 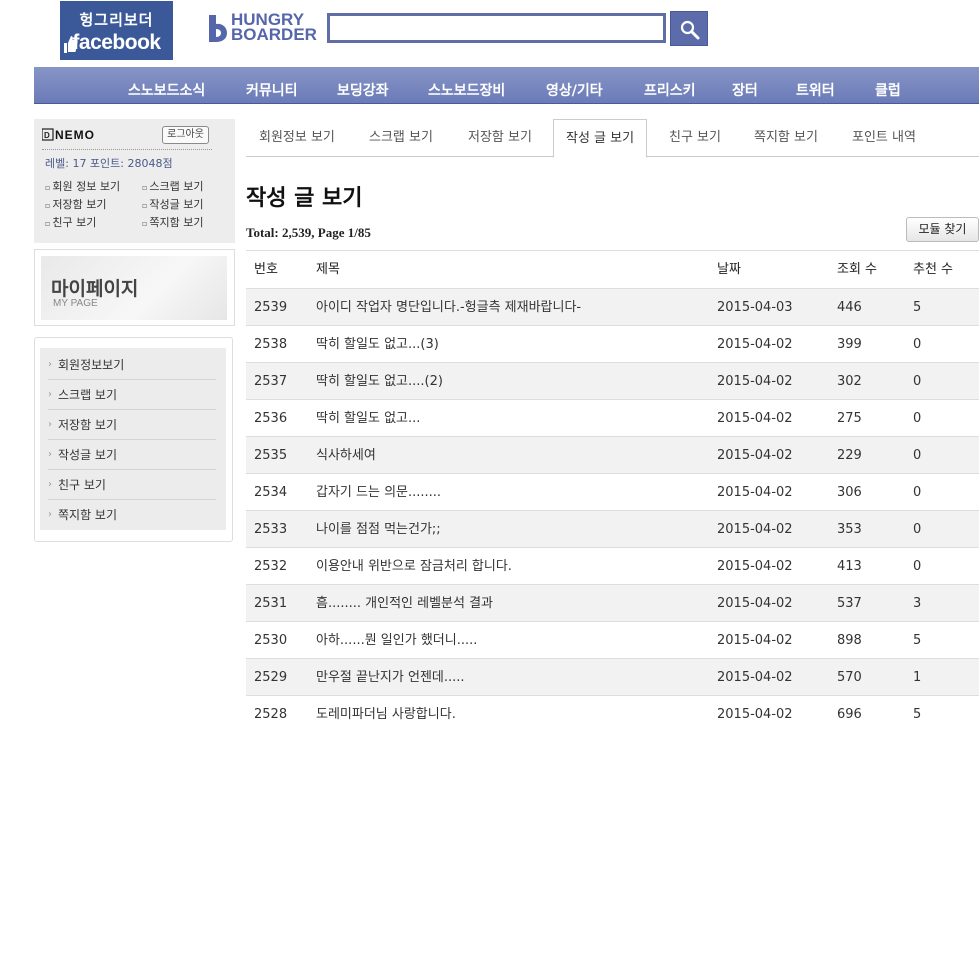 I want to click on row-number: 2538, so click(x=271, y=344).